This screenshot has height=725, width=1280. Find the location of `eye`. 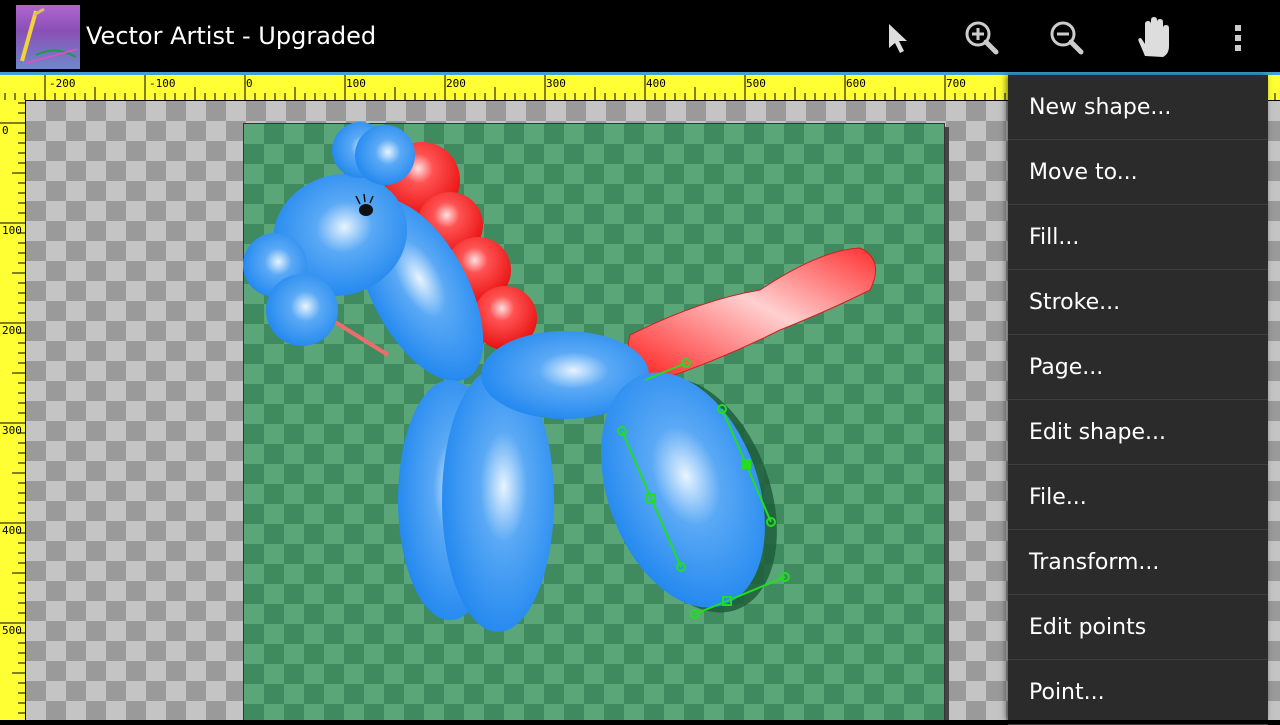

eye is located at coordinates (366, 210).